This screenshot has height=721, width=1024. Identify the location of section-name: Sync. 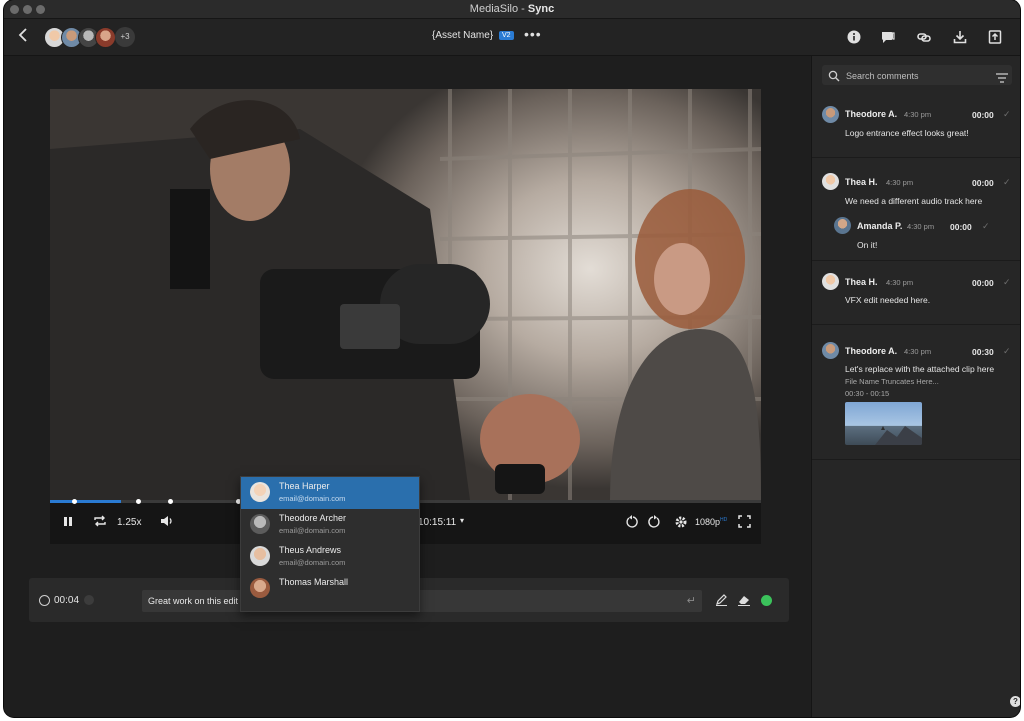
(541, 9).